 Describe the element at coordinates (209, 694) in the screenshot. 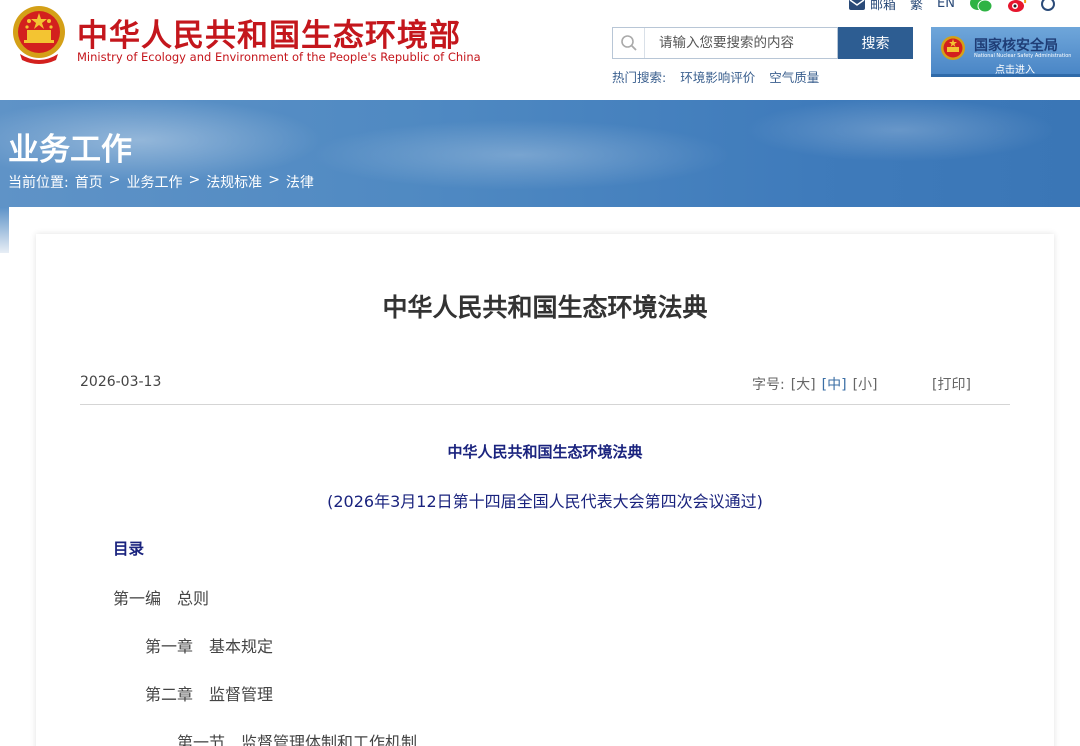

I see `toc-item: 第二章 监督管理` at that location.